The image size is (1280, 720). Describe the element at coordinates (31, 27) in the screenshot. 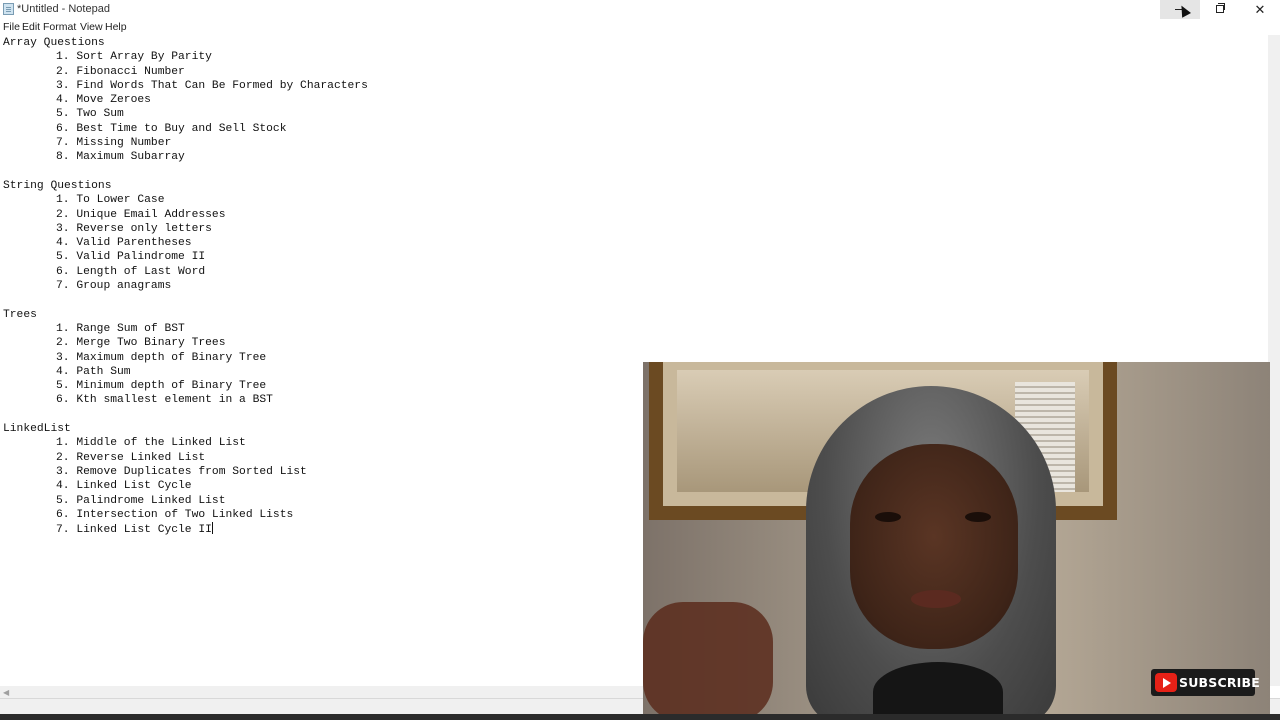

I see `menu-edit: Edit` at that location.